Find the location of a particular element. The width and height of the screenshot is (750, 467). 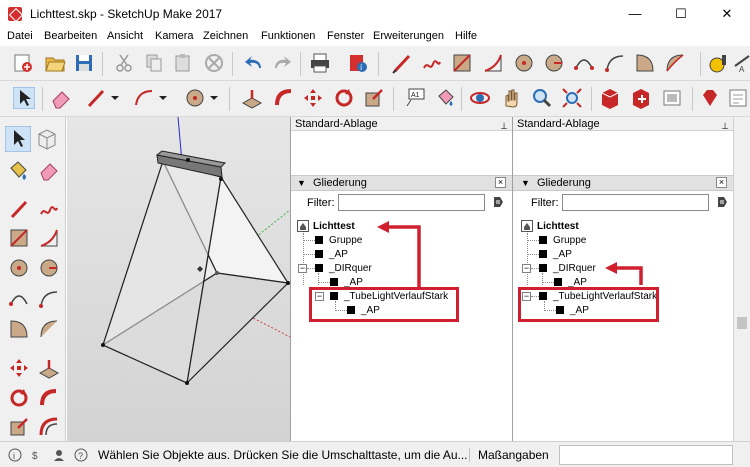

layout-icon is located at coordinates (738, 98).